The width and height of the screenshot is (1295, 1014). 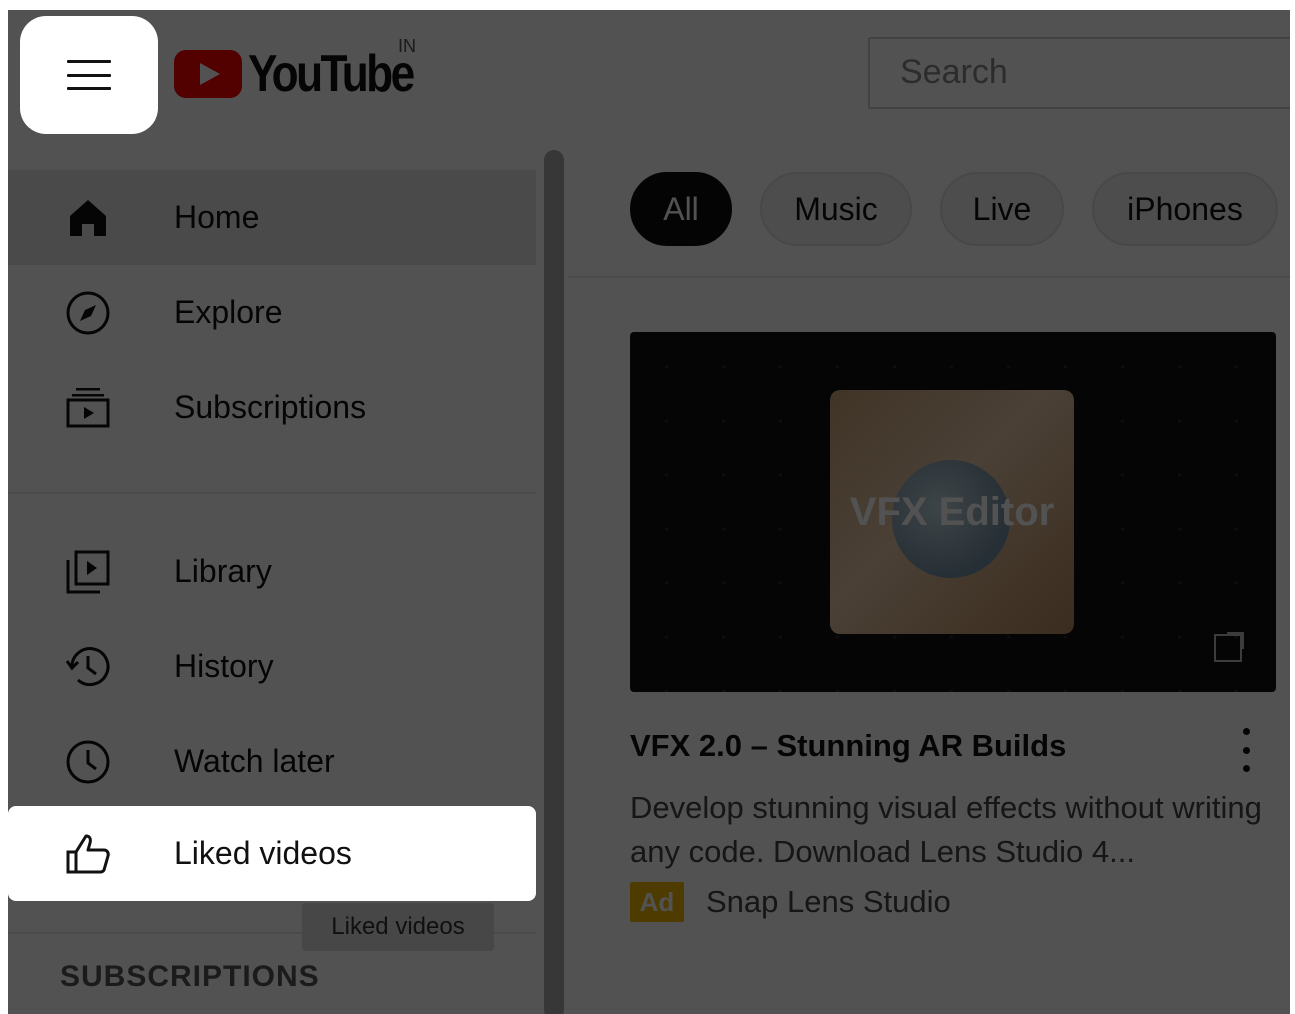 I want to click on sidebar-divider, so click(x=272, y=493).